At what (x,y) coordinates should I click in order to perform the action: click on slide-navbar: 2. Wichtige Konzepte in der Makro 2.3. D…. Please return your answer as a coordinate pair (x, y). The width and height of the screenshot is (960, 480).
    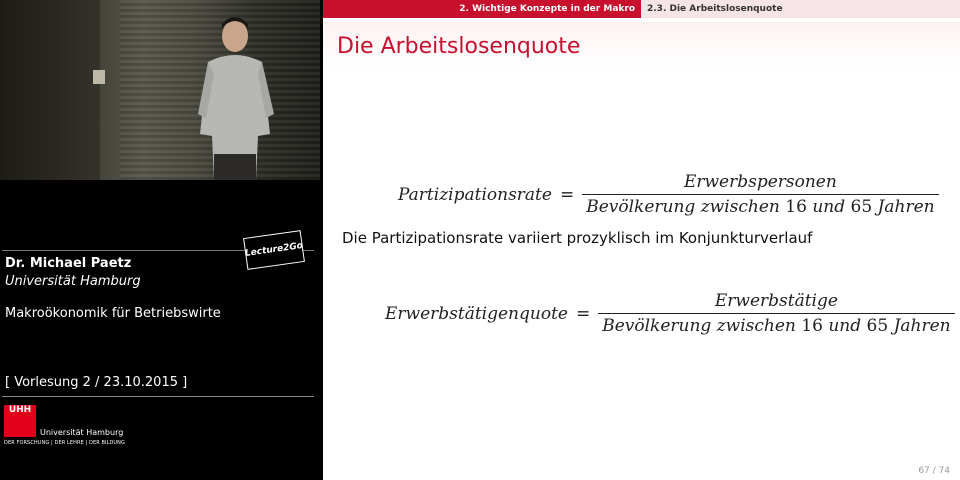
    Looking at the image, I should click on (641, 9).